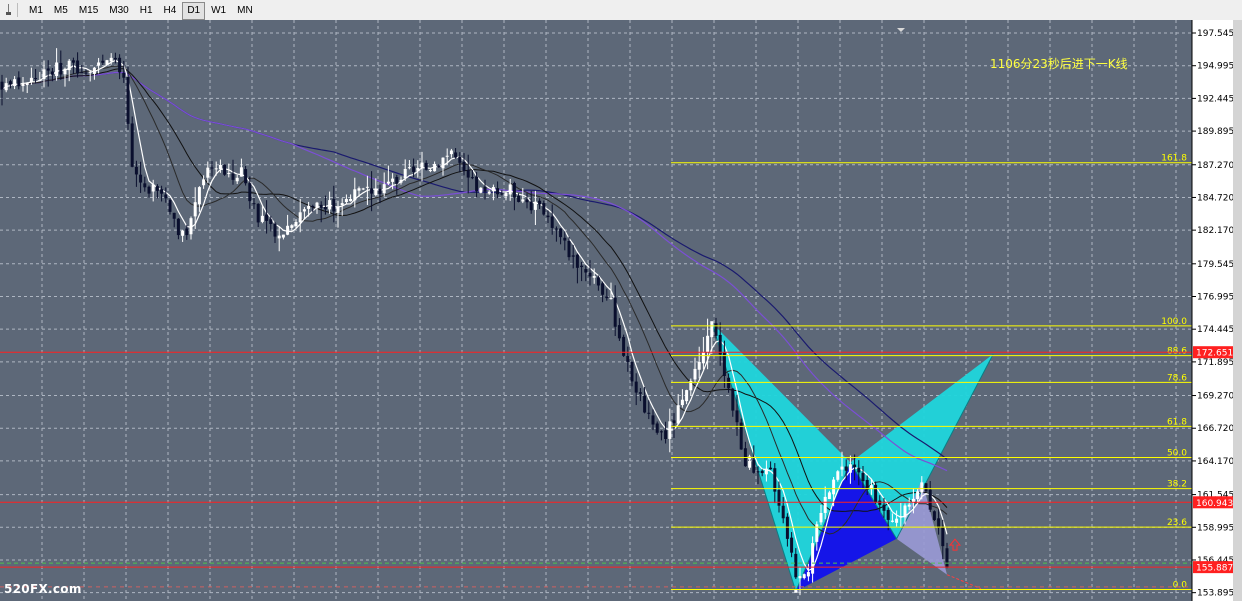  Describe the element at coordinates (61, 11) in the screenshot. I see `timeframe-m5-button: M5` at that location.